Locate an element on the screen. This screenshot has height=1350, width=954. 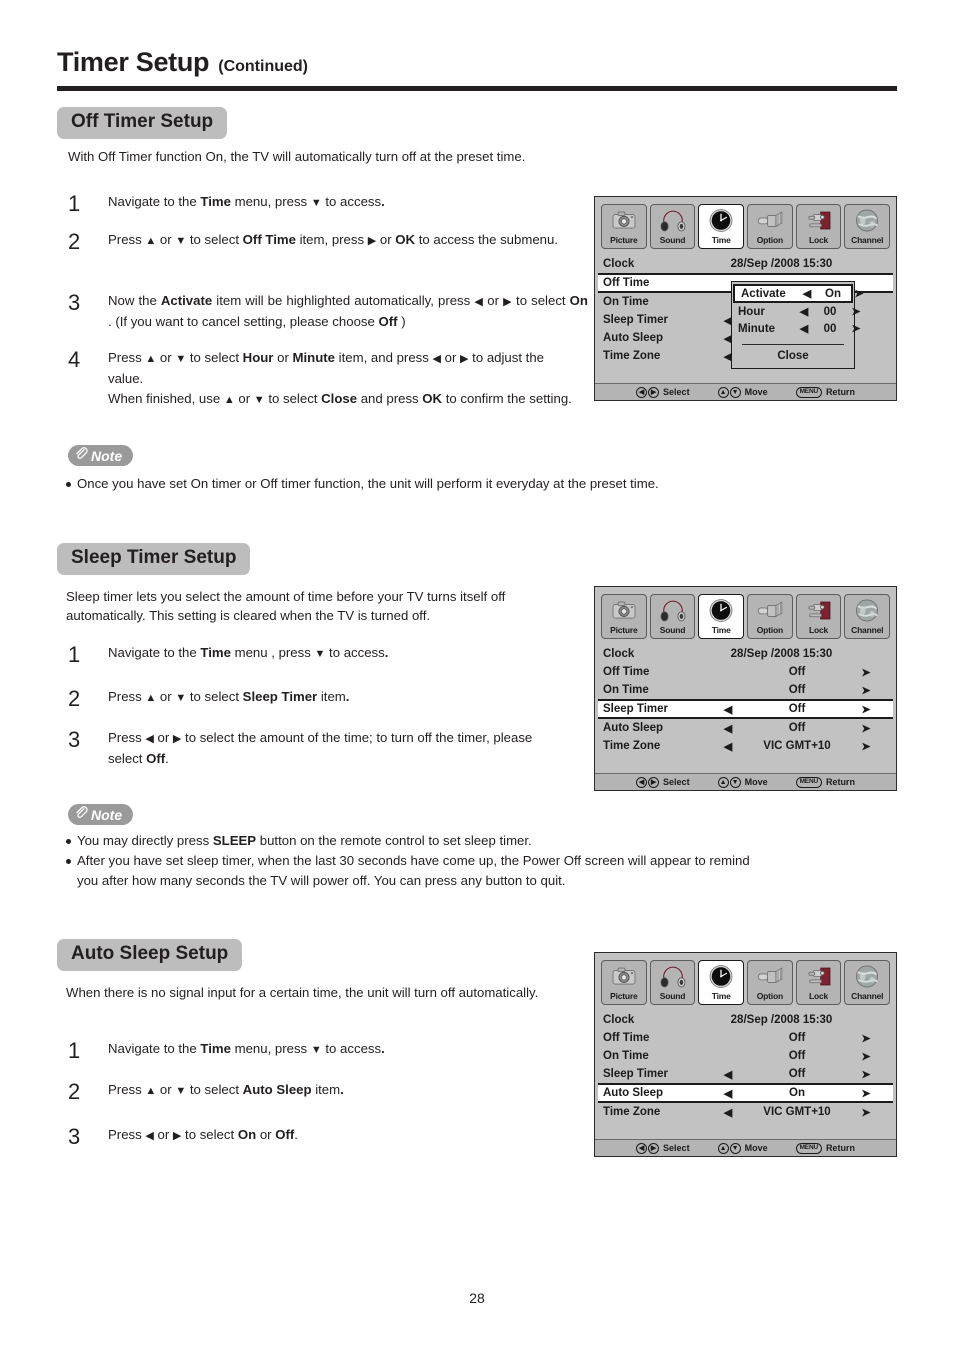
osd-off-time-popup: Activate ◀ On ➤ Hour ◀ 00 ➤ Minute ◀ 00 ➤ Close is located at coordinates (797, 325).